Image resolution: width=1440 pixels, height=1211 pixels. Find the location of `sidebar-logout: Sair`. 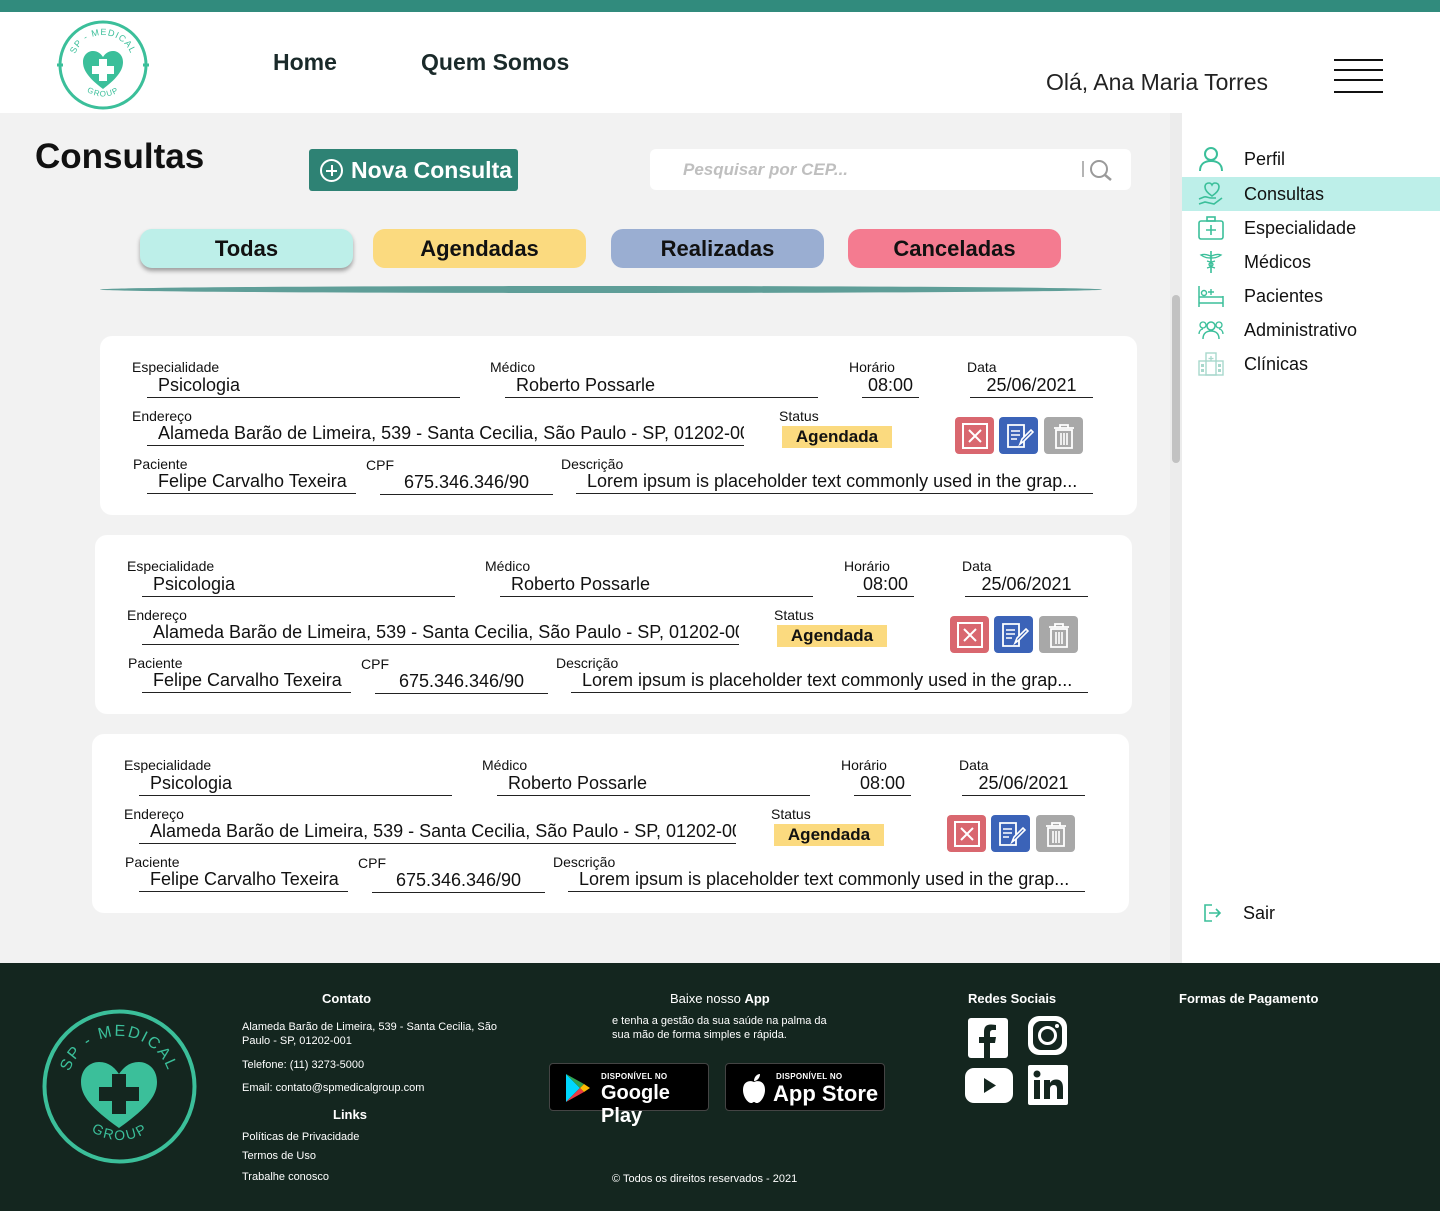

sidebar-logout: Sair is located at coordinates (1311, 913).